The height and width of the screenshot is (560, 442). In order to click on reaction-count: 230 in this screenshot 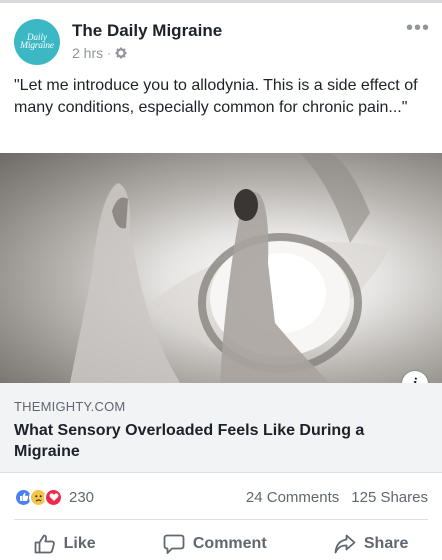, I will do `click(82, 497)`.